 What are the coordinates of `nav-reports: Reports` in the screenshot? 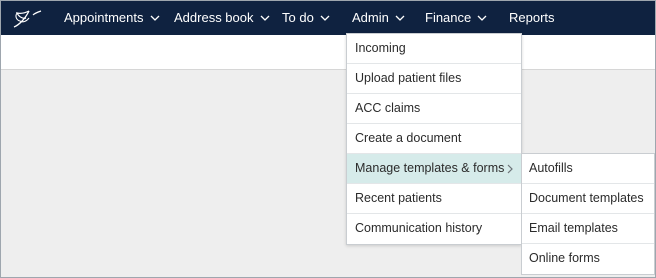 It's located at (532, 17).